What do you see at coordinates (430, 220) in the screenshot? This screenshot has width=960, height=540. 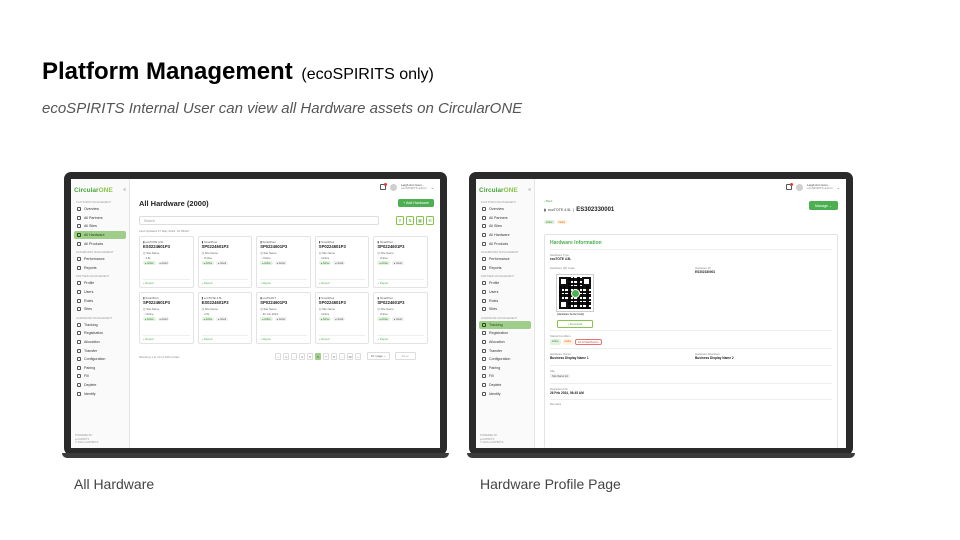 I see `list-view-icon: ☰` at bounding box center [430, 220].